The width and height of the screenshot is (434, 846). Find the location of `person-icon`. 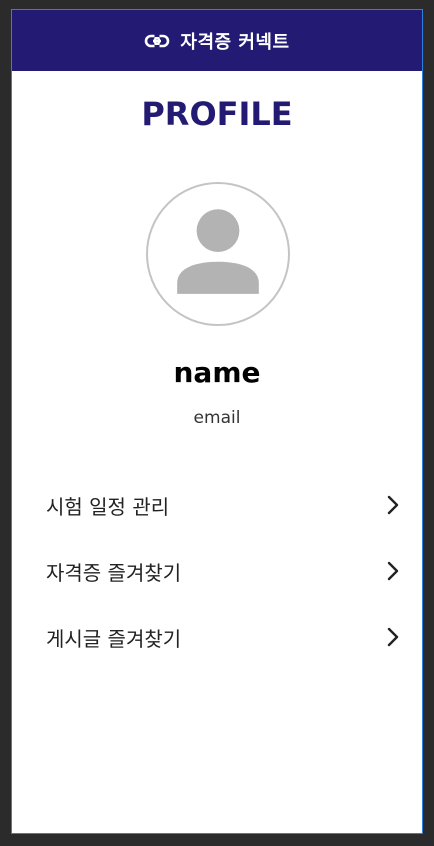

person-icon is located at coordinates (218, 251).